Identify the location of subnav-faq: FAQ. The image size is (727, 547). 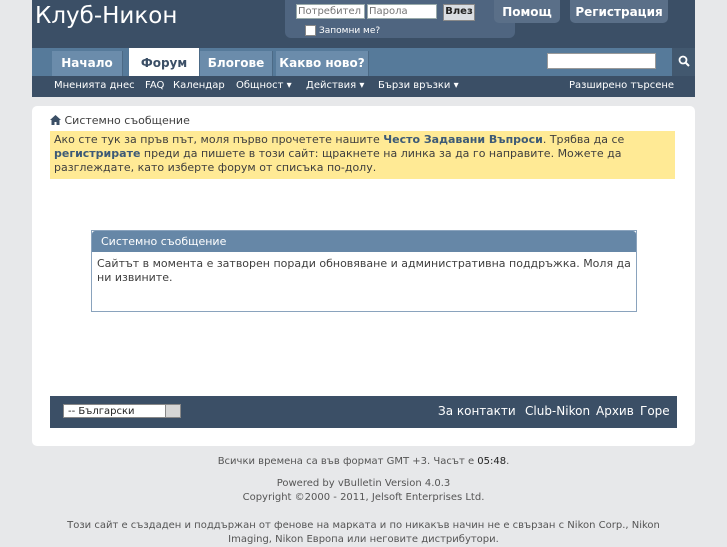
(154, 86).